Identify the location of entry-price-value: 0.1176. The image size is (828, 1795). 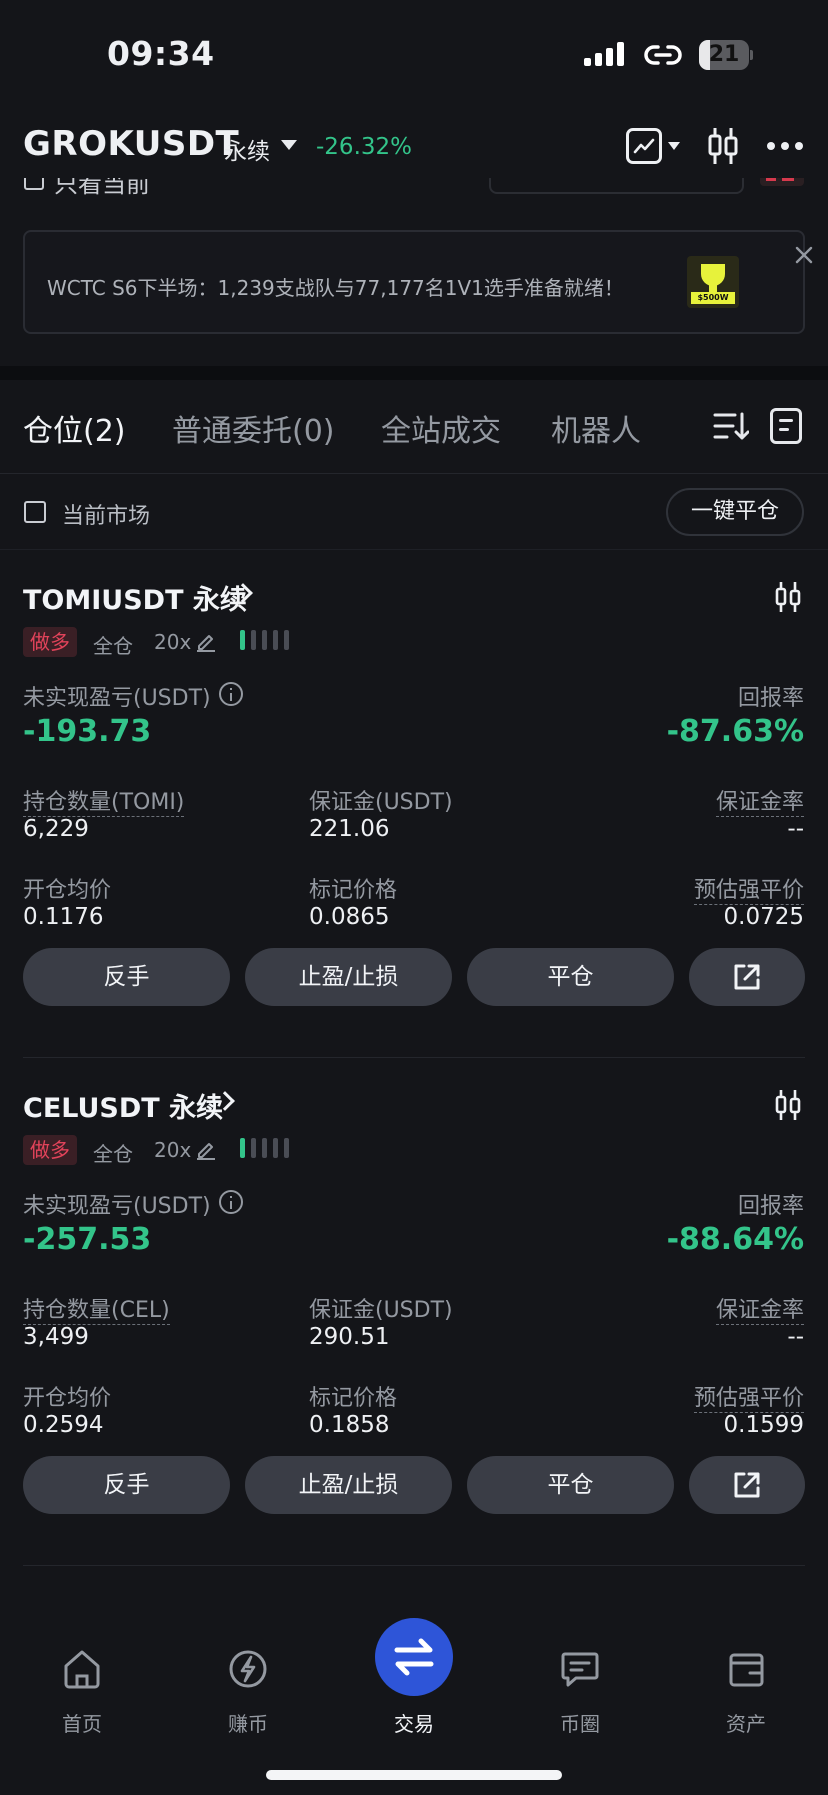
(63, 917).